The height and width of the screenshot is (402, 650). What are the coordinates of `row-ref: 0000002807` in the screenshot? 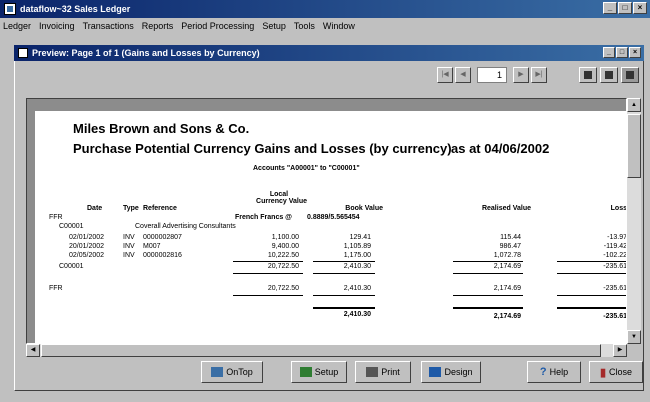 It's located at (162, 237).